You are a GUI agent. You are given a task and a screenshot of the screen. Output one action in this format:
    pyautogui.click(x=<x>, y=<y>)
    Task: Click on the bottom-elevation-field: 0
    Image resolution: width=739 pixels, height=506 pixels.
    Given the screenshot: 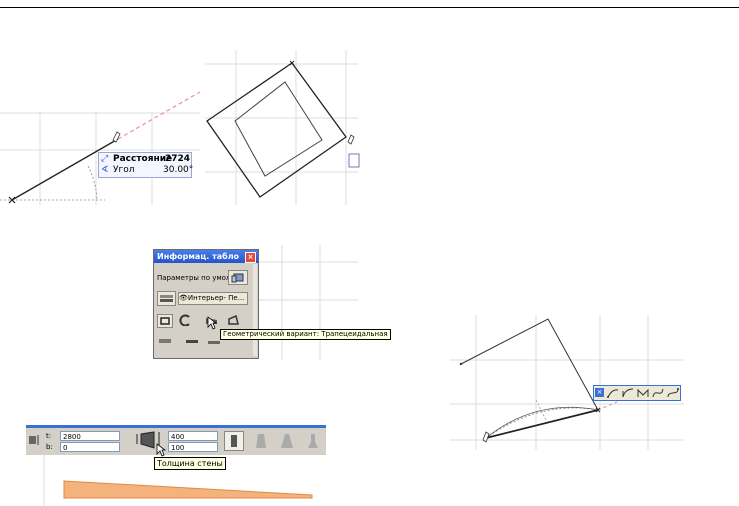 What is the action you would take?
    pyautogui.click(x=90, y=447)
    